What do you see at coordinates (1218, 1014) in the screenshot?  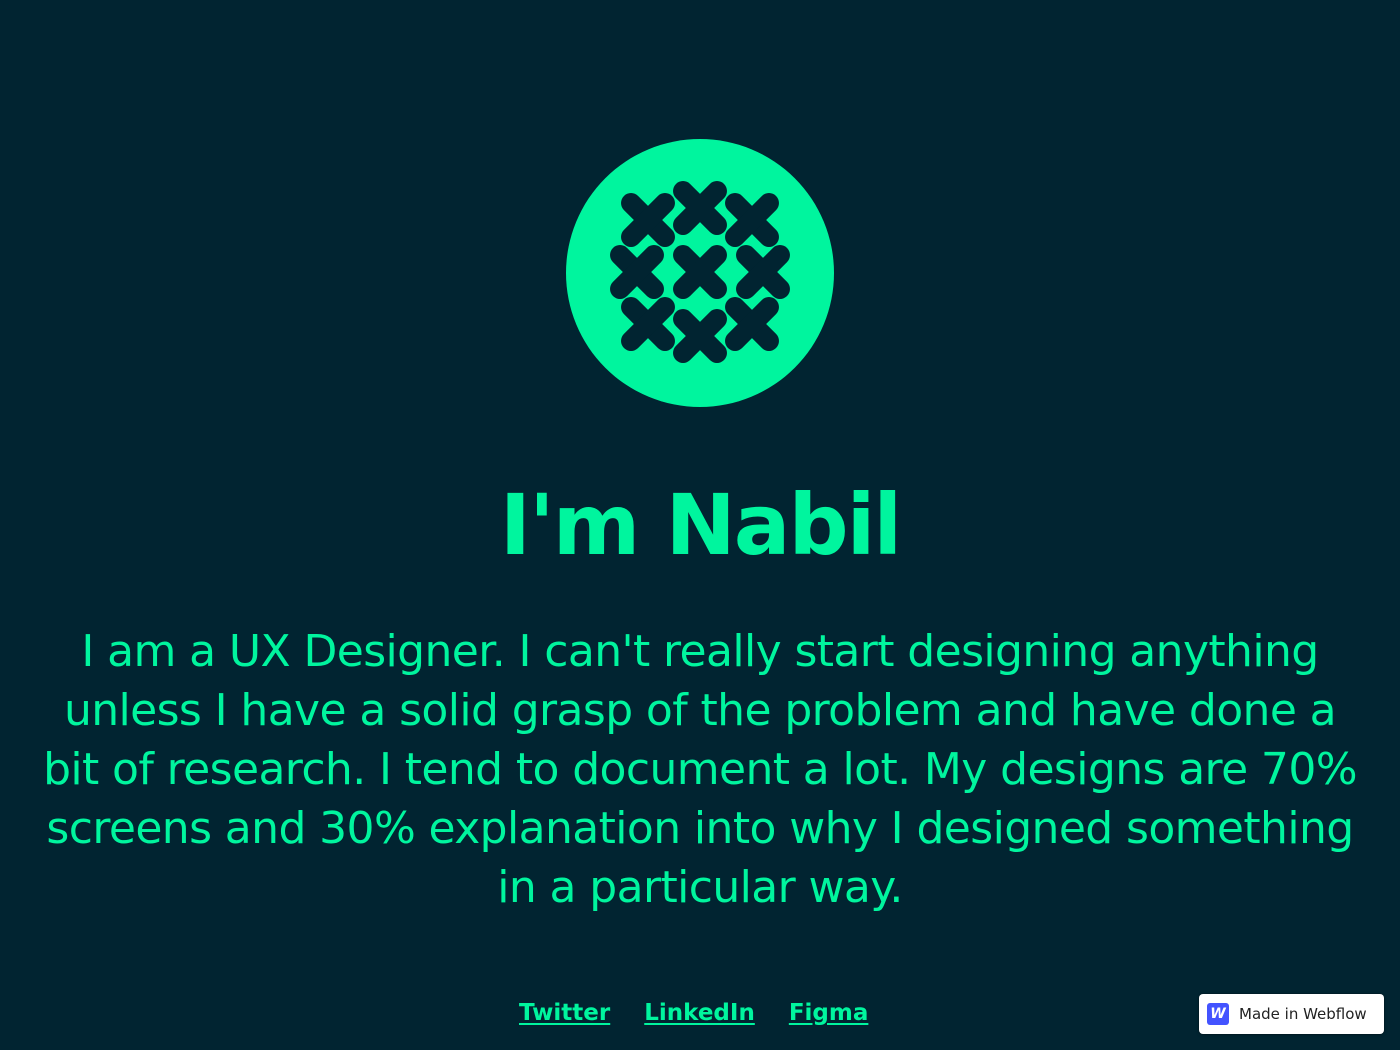 I see `webflow-icon: W` at bounding box center [1218, 1014].